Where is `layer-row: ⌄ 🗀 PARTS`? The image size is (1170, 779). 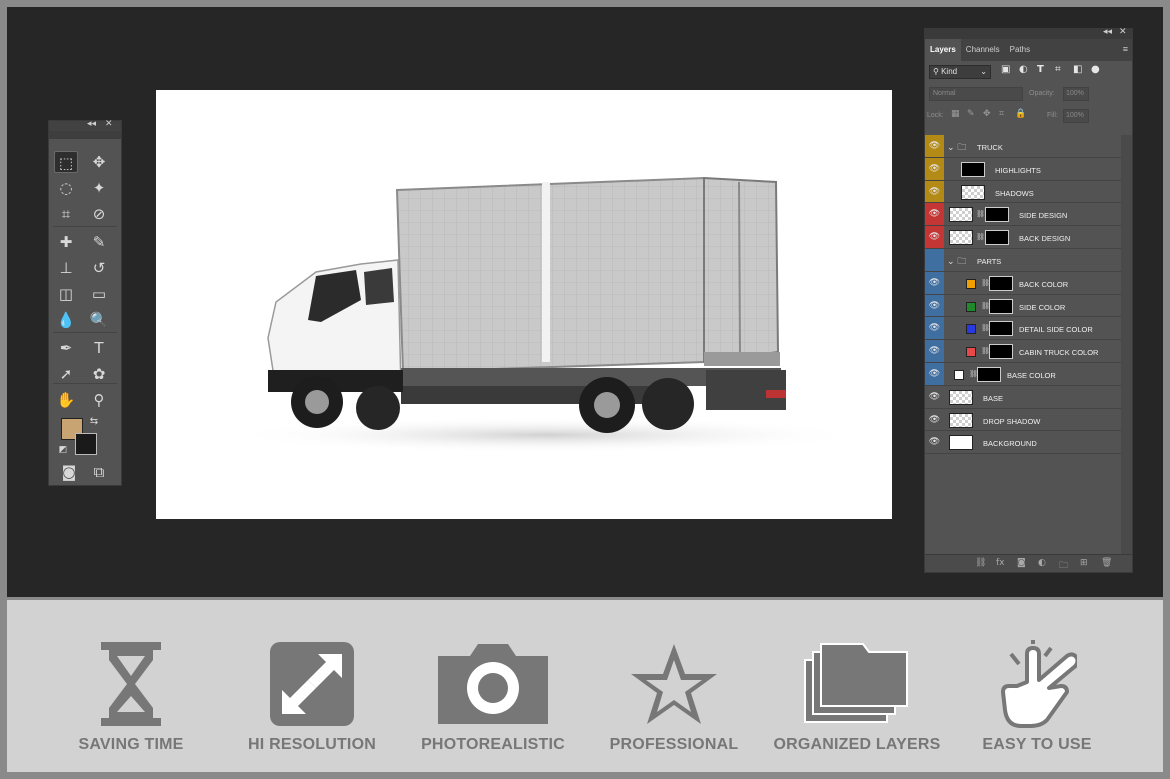 layer-row: ⌄ 🗀 PARTS is located at coordinates (1023, 260).